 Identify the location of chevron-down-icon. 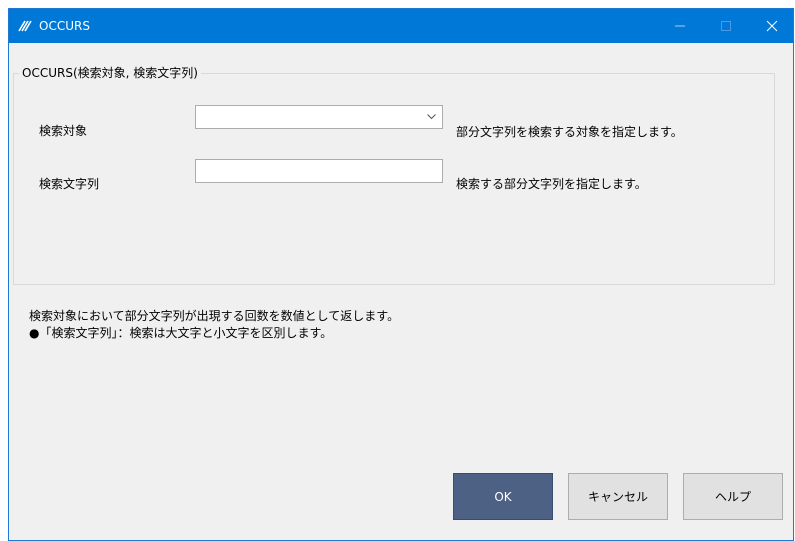
(431, 117).